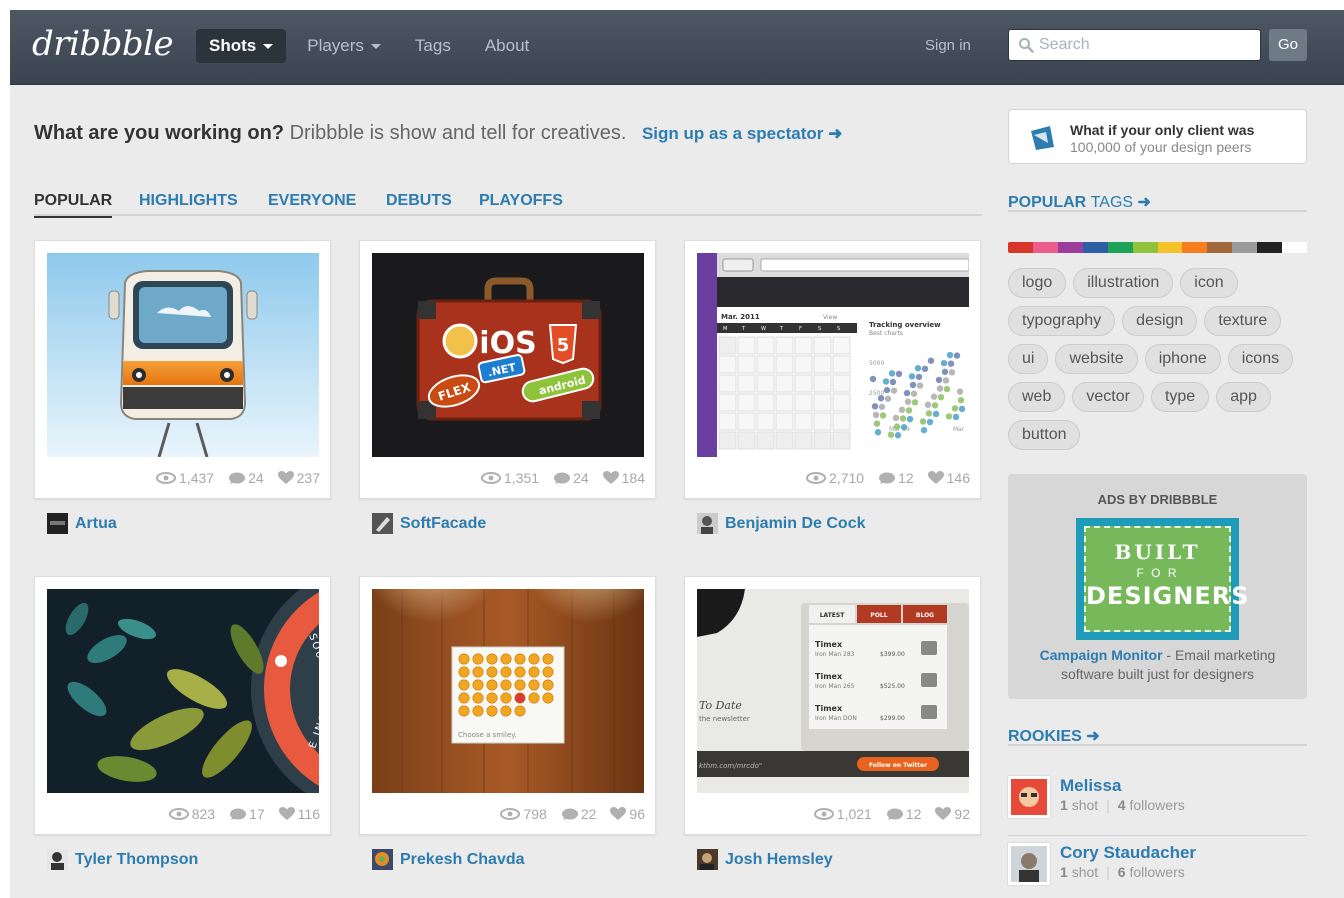 The height and width of the screenshot is (898, 1344). I want to click on tab-highlights: Highlights, so click(188, 201).